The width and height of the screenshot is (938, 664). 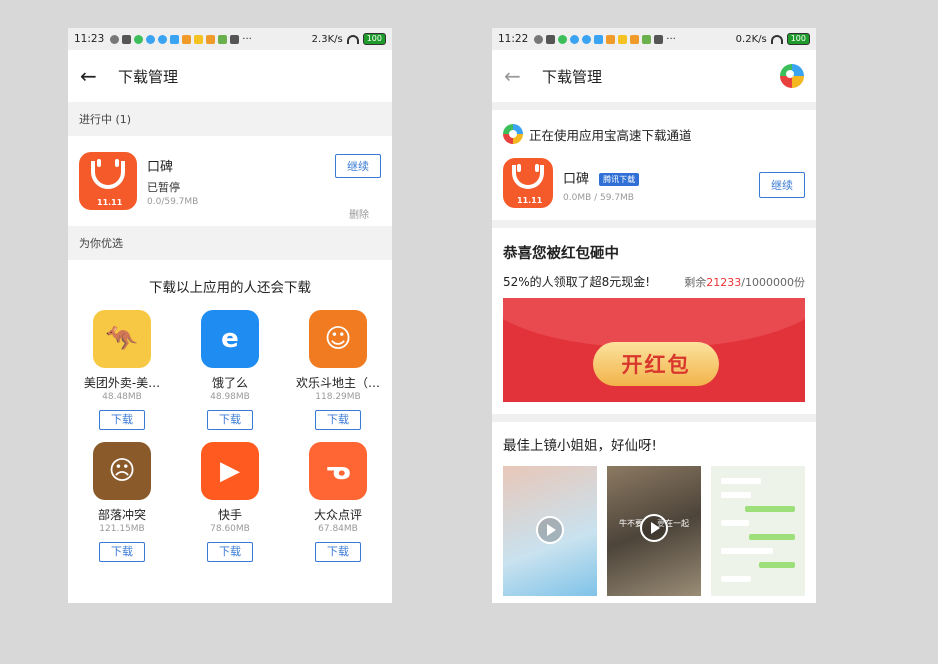 I want to click on yingyongbao-logo-icon, so click(x=792, y=76).